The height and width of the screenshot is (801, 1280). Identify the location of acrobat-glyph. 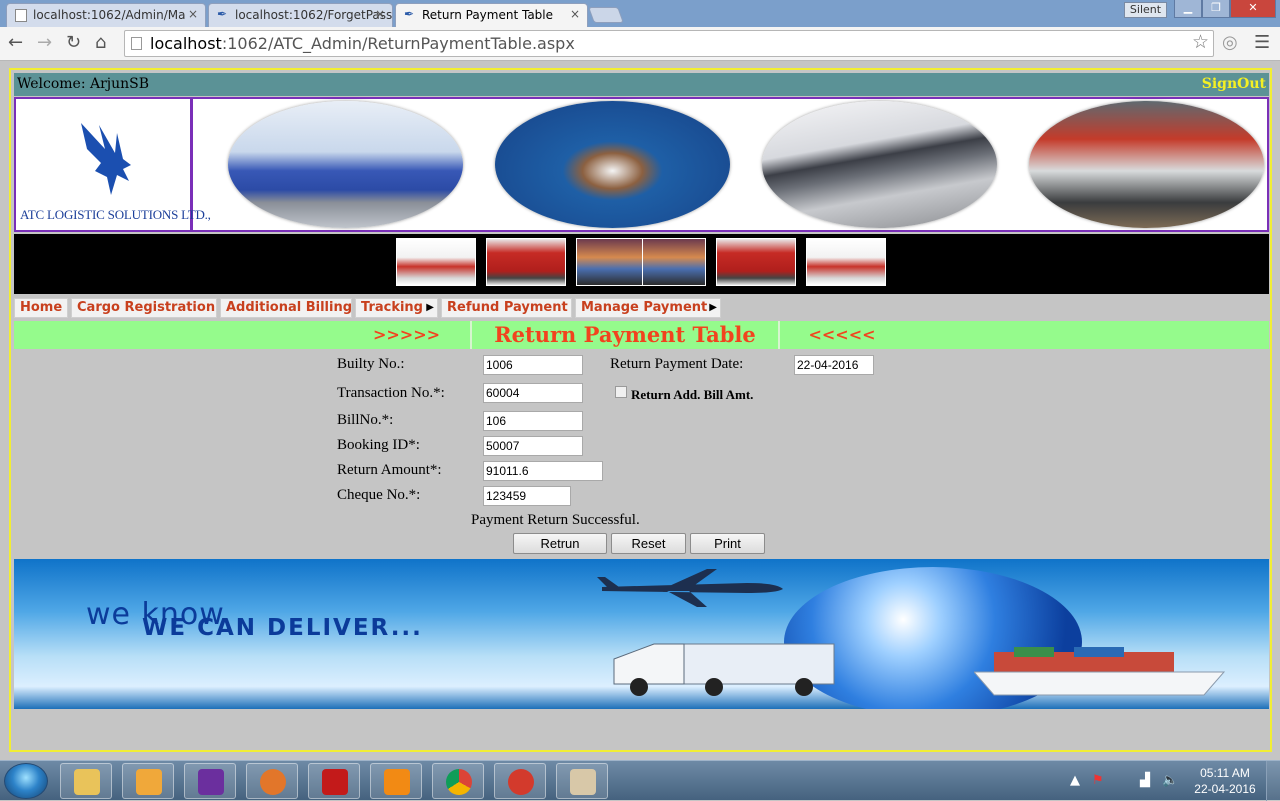
(335, 782).